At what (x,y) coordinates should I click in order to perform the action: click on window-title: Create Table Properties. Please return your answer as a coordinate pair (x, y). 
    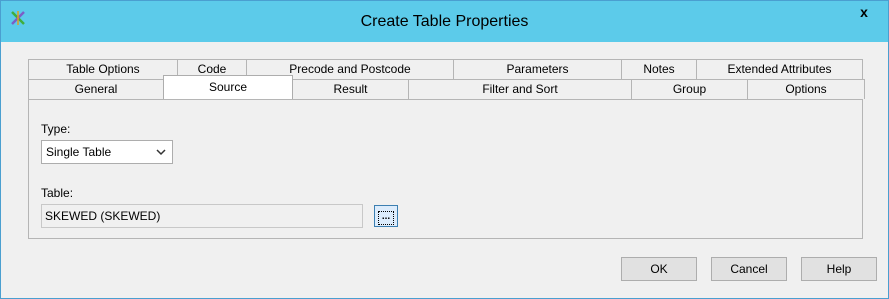
    Looking at the image, I should click on (444, 21).